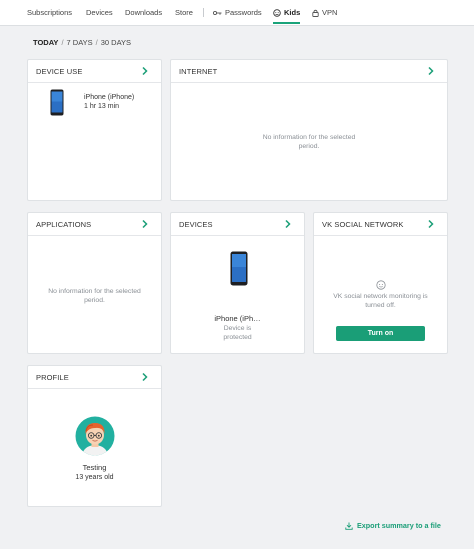  What do you see at coordinates (94, 477) in the screenshot?
I see `profile-age: 13 years old` at bounding box center [94, 477].